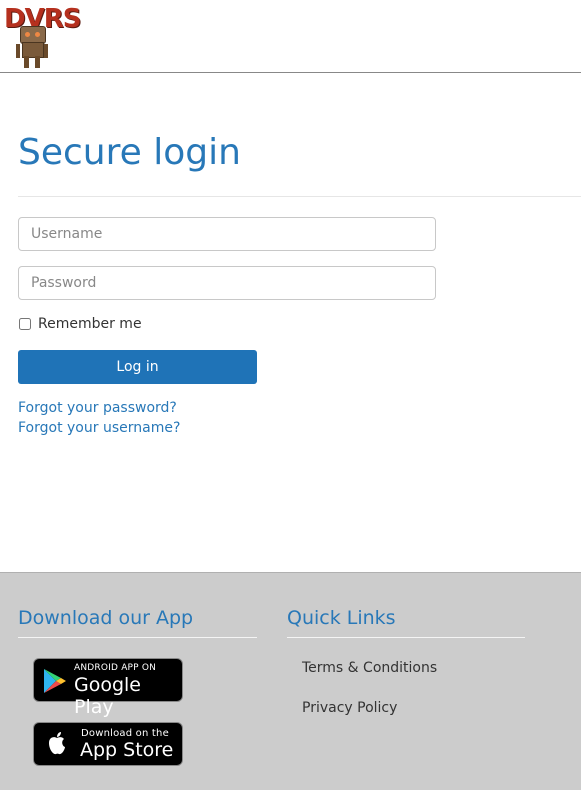  Describe the element at coordinates (349, 708) in the screenshot. I see `privacy-link: Privacy Policy` at that location.